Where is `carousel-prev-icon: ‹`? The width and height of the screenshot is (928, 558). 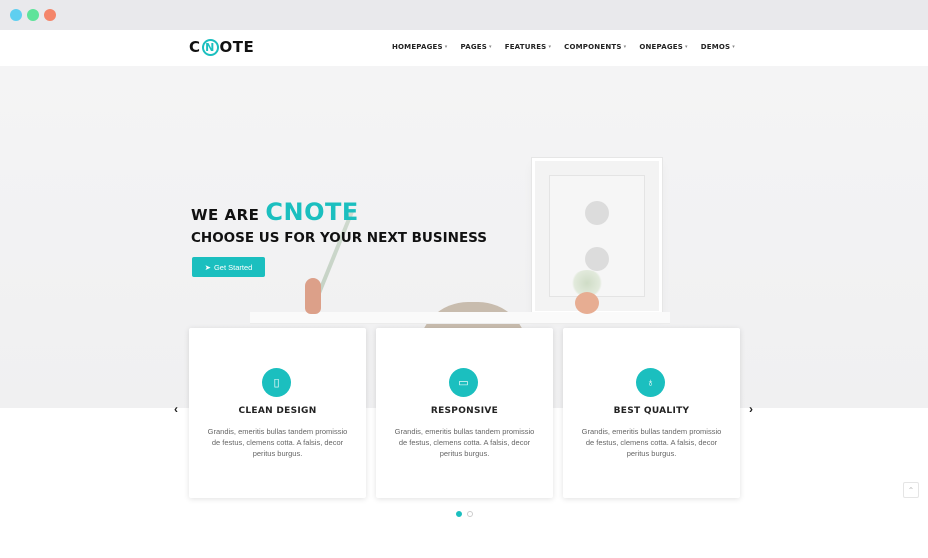
carousel-prev-icon: ‹ is located at coordinates (176, 409).